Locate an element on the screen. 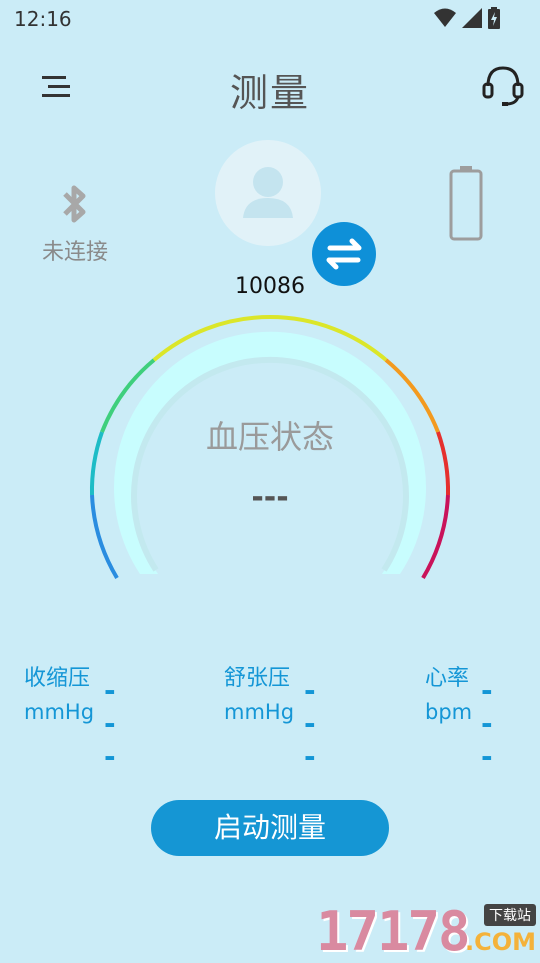  gauge-segment-blue is located at coordinates (104, 537).